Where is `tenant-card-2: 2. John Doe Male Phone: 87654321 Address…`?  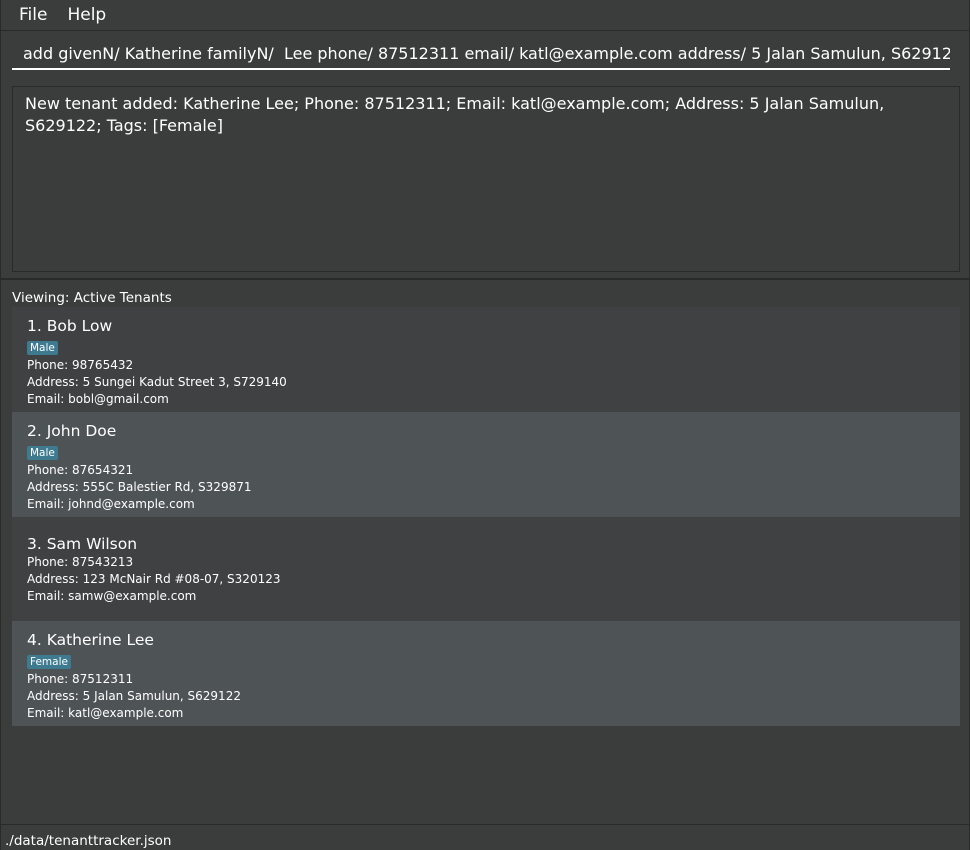
tenant-card-2: 2. John Doe Male Phone: 87654321 Address… is located at coordinates (486, 464).